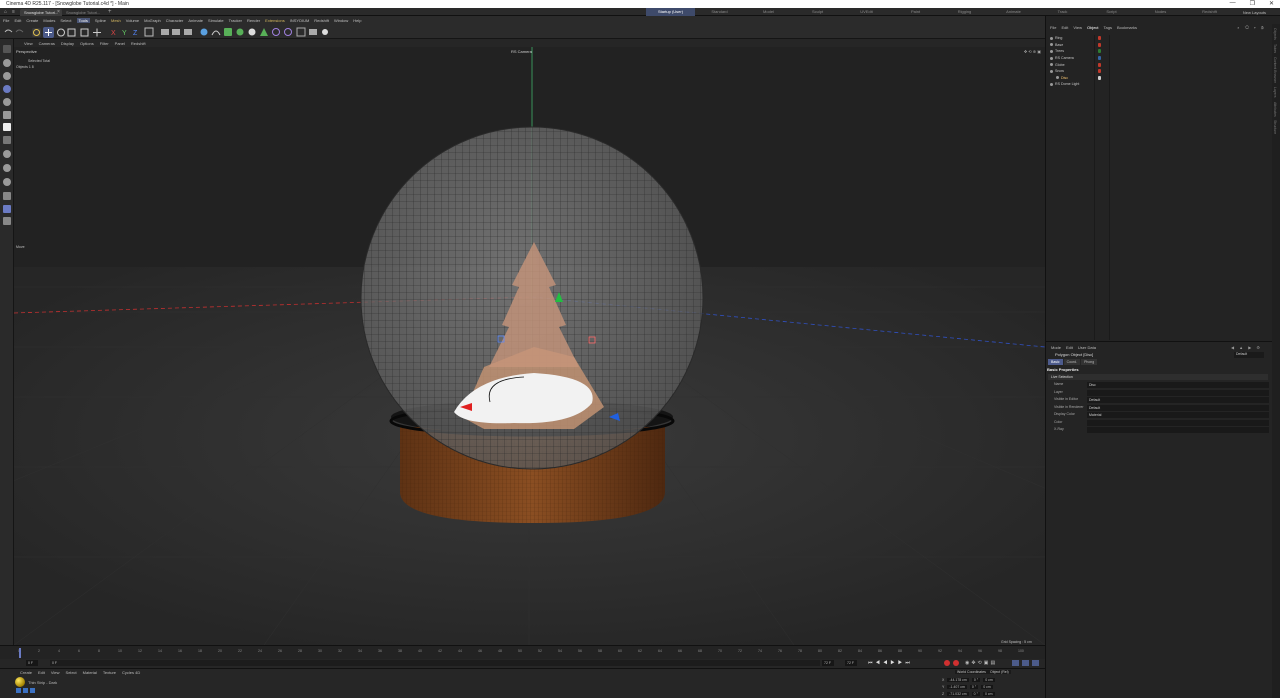 The image size is (1280, 698). I want to click on material-thumbnail, so click(20, 682).